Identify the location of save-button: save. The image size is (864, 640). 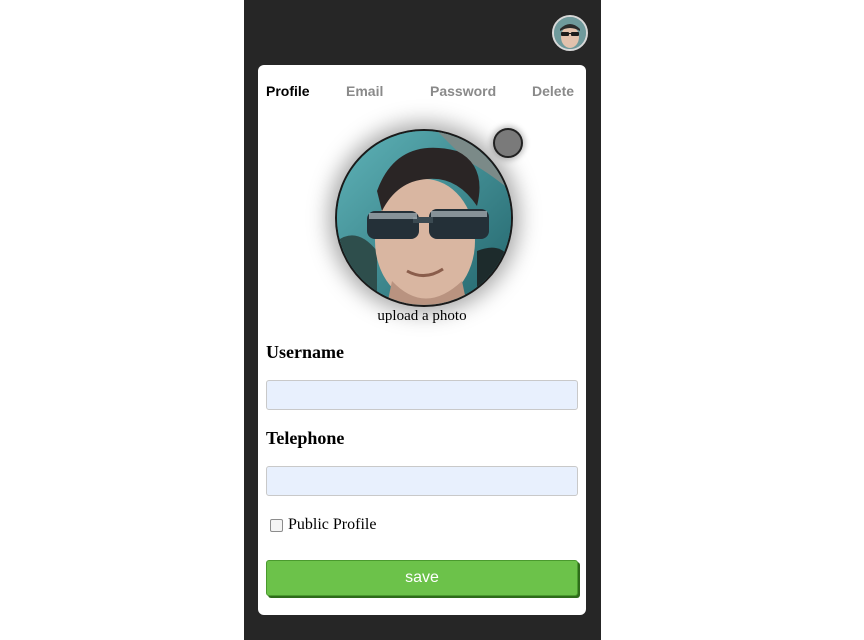
(422, 578).